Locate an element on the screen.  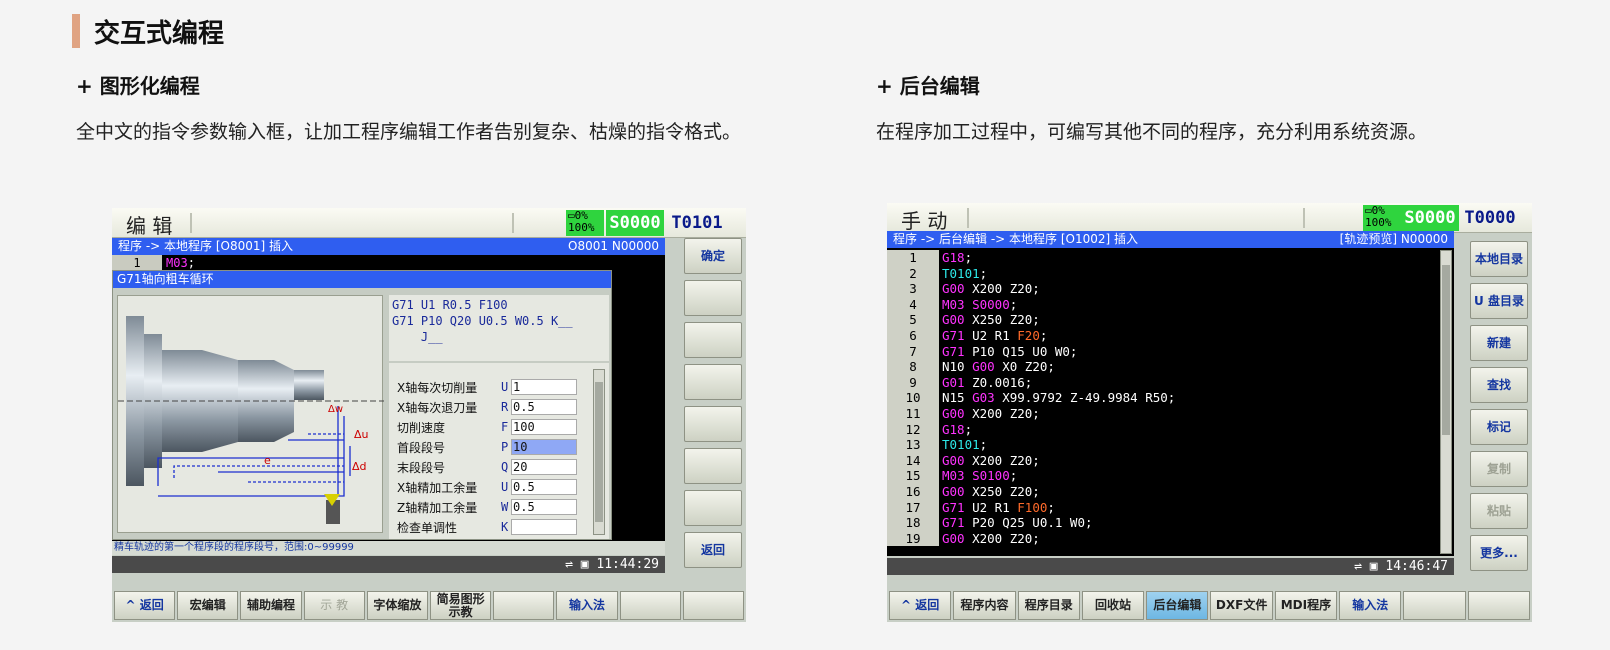
code-line: 17 G71 U2 R1 F100; is located at coordinates (1163, 507).